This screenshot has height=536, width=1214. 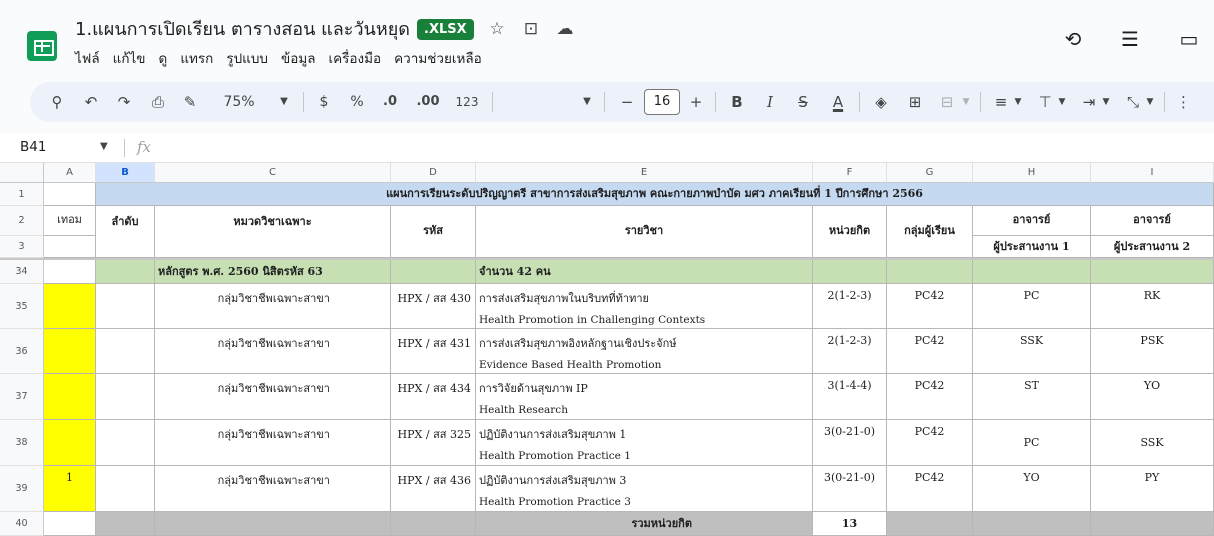 I want to click on menu-insert: แทรก, so click(x=196, y=58).